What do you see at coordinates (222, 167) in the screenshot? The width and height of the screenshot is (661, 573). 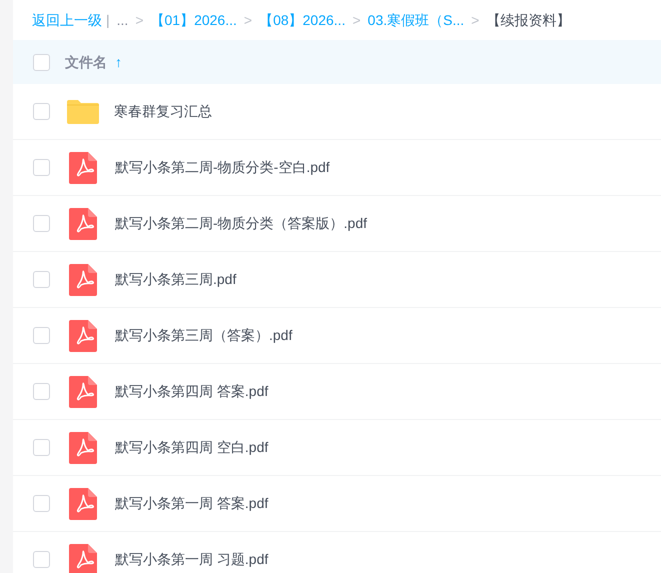 I see `file-name: 默写小条第二周-物质分类-空白.pdf` at bounding box center [222, 167].